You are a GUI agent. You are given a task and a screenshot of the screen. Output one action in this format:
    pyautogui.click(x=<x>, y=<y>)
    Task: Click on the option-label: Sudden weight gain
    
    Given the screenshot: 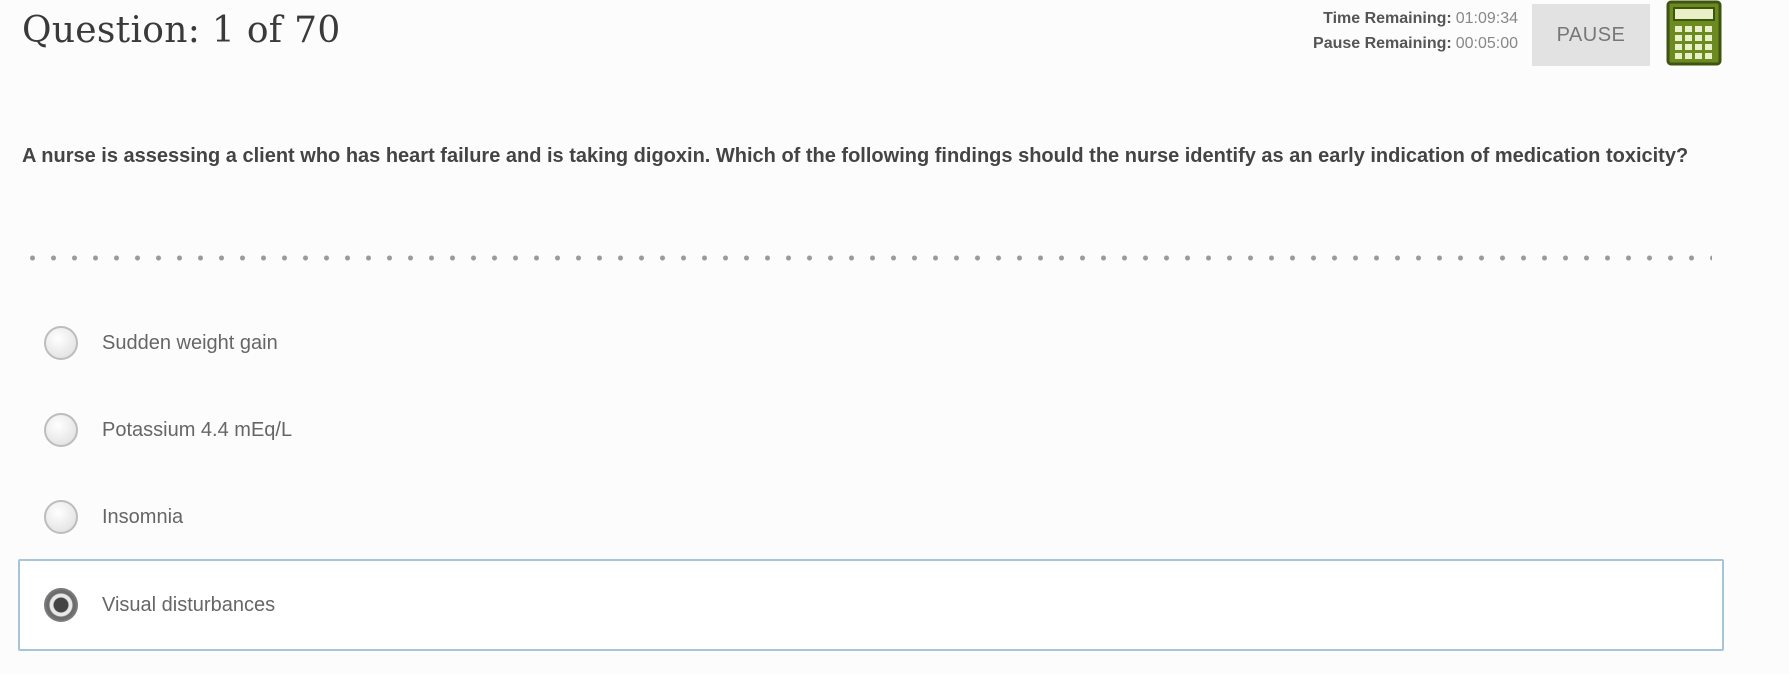 What is the action you would take?
    pyautogui.click(x=190, y=343)
    